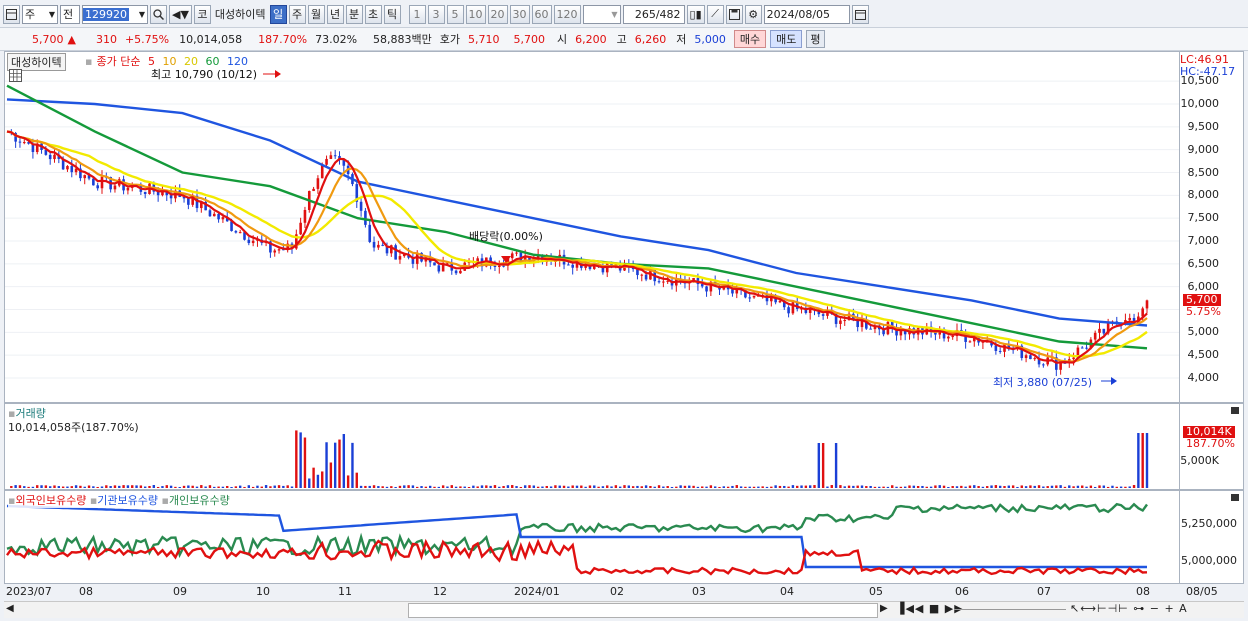  I want to click on save-icon, so click(734, 14).